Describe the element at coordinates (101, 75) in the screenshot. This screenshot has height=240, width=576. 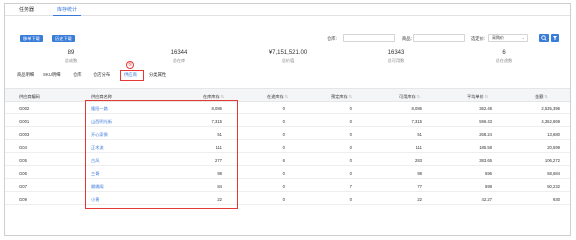
I see `subtab-warehouse-distribution: 仓店分布` at that location.